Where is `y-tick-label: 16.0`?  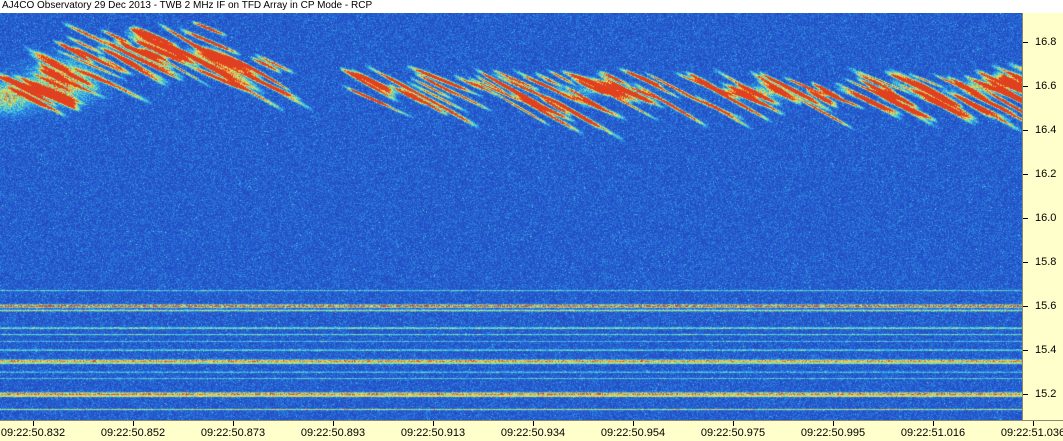 y-tick-label: 16.0 is located at coordinates (1046, 217).